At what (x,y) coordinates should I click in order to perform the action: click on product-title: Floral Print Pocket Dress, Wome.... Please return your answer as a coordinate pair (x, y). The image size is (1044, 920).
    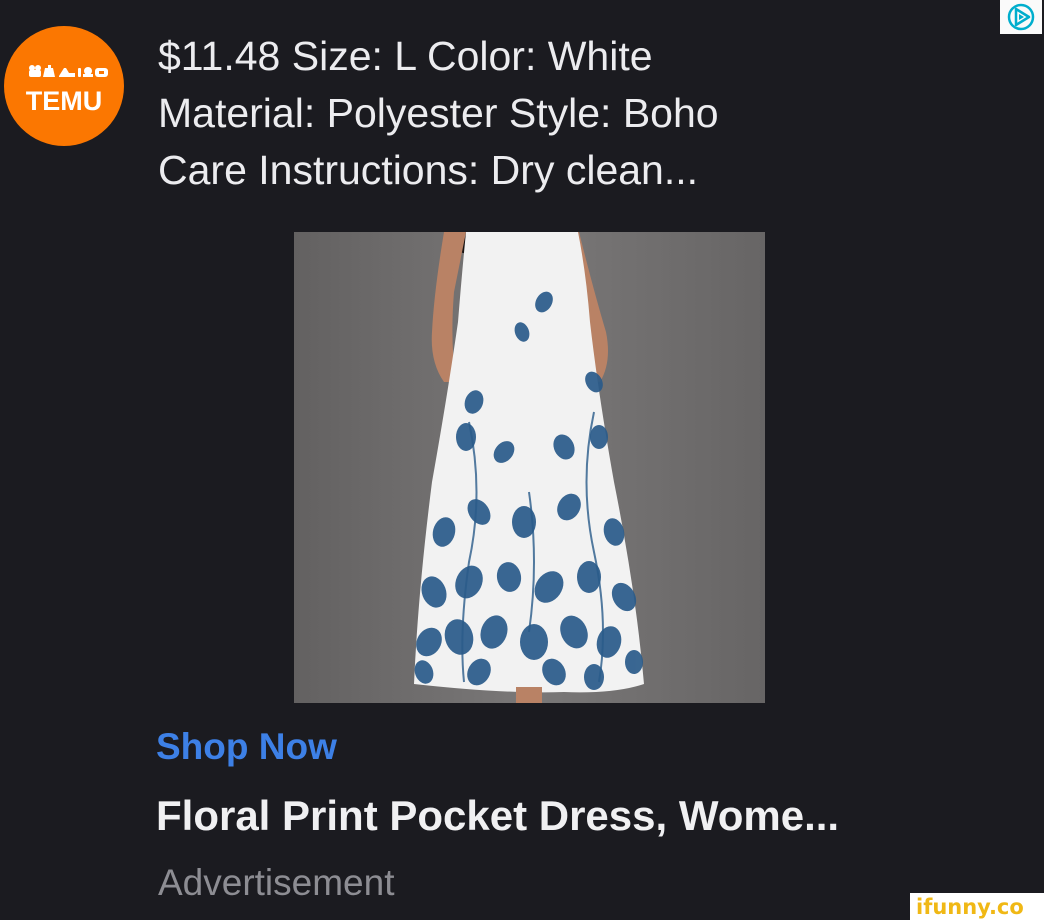
    Looking at the image, I should click on (497, 816).